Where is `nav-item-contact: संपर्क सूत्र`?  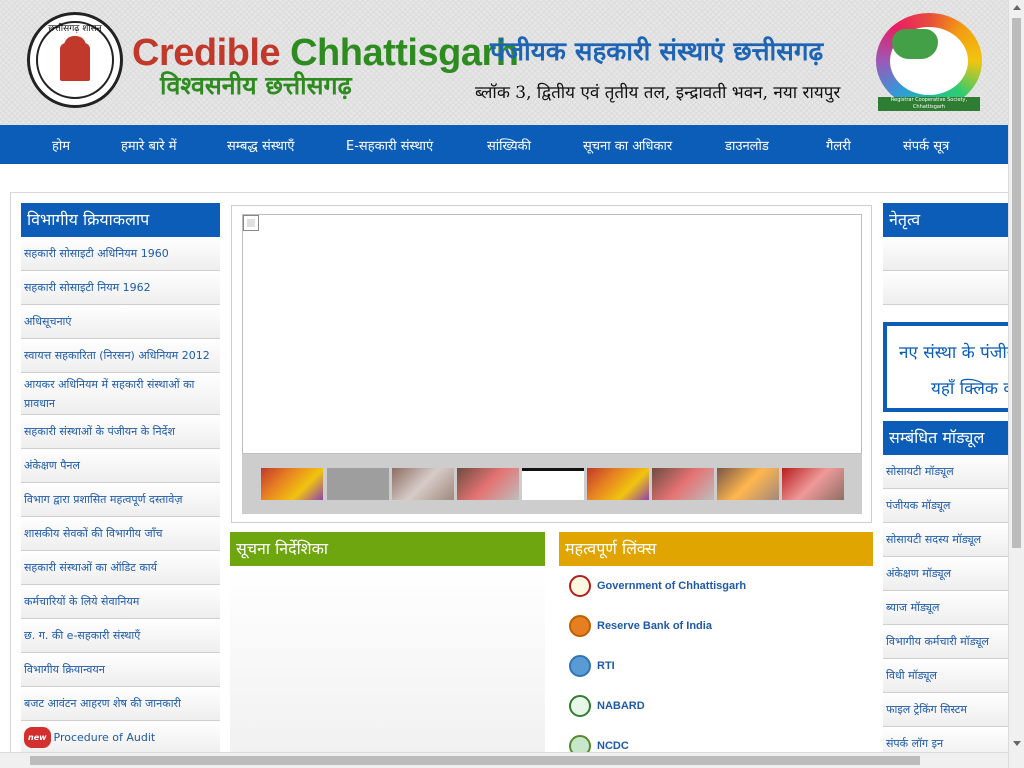 nav-item-contact: संपर्क सूत्र is located at coordinates (926, 145).